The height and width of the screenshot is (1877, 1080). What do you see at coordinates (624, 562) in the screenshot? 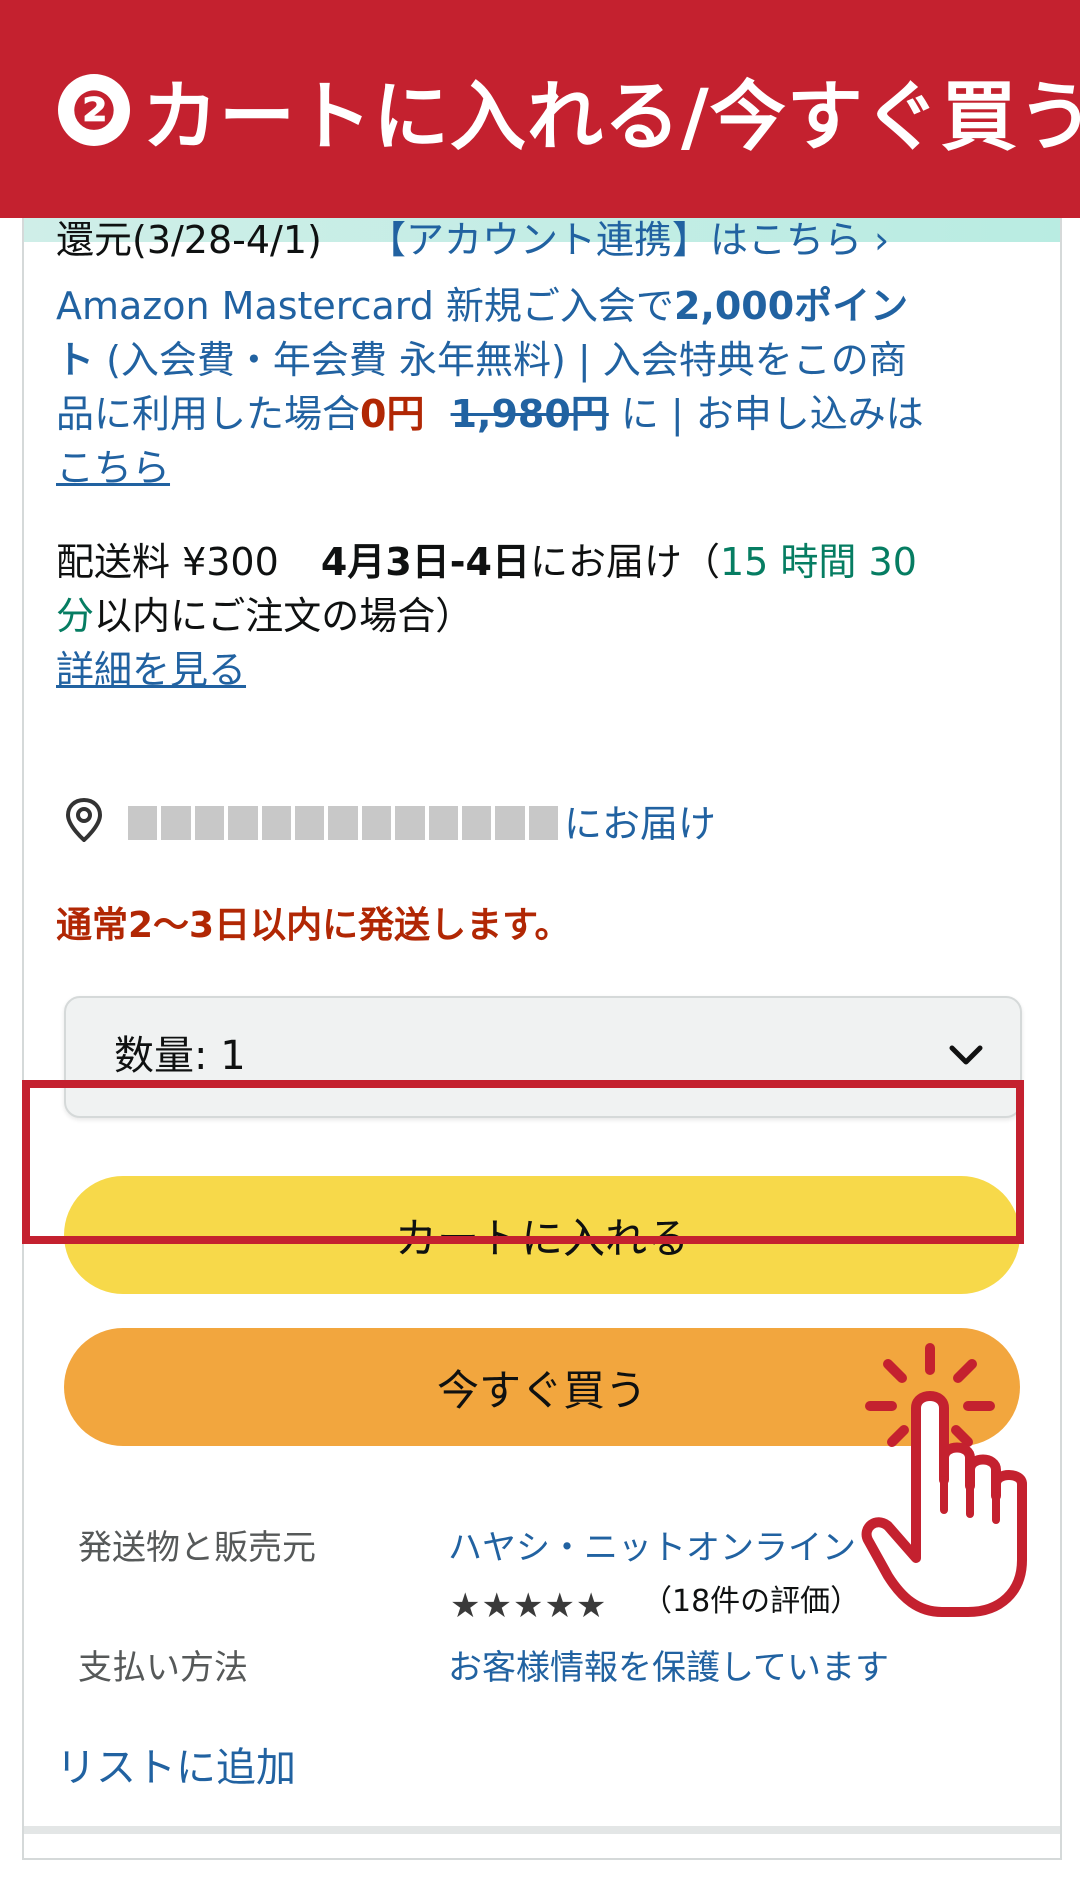
I see `delivery-suffix: にお届け（` at bounding box center [624, 562].